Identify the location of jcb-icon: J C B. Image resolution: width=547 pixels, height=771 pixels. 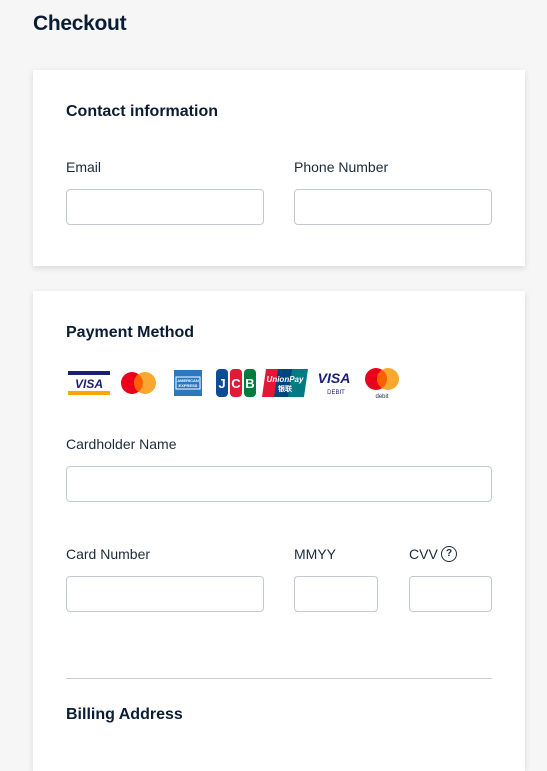
(236, 383).